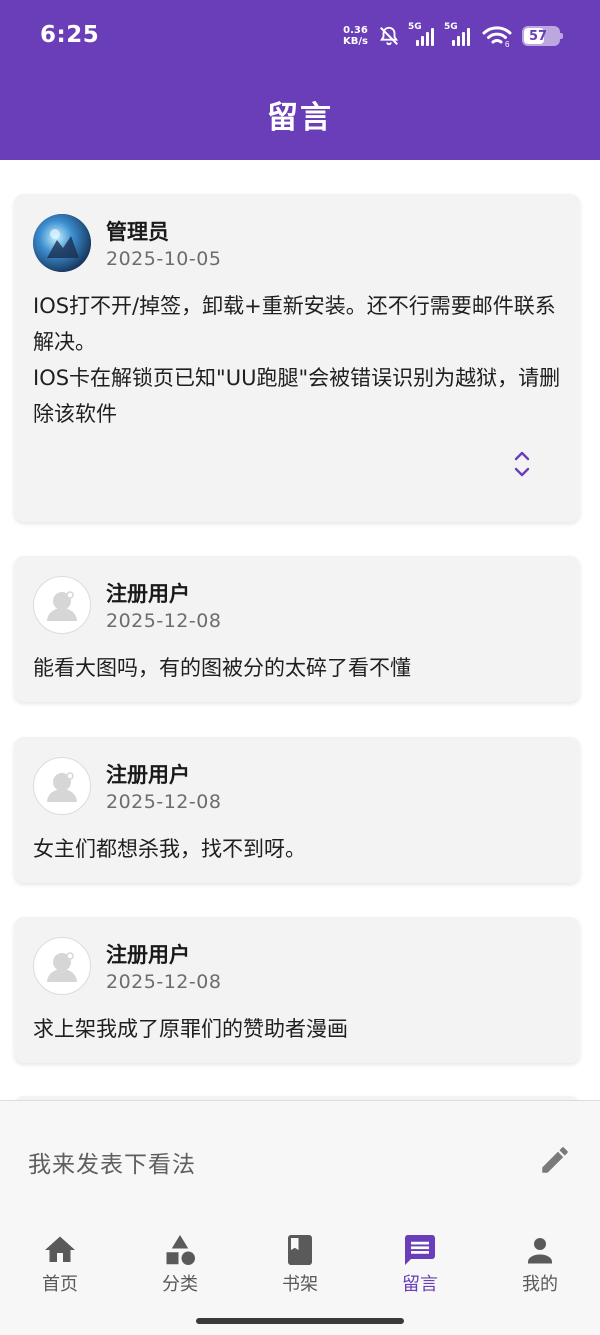 This screenshot has height=1335, width=600. I want to click on message-date: 2025-10-05, so click(164, 259).